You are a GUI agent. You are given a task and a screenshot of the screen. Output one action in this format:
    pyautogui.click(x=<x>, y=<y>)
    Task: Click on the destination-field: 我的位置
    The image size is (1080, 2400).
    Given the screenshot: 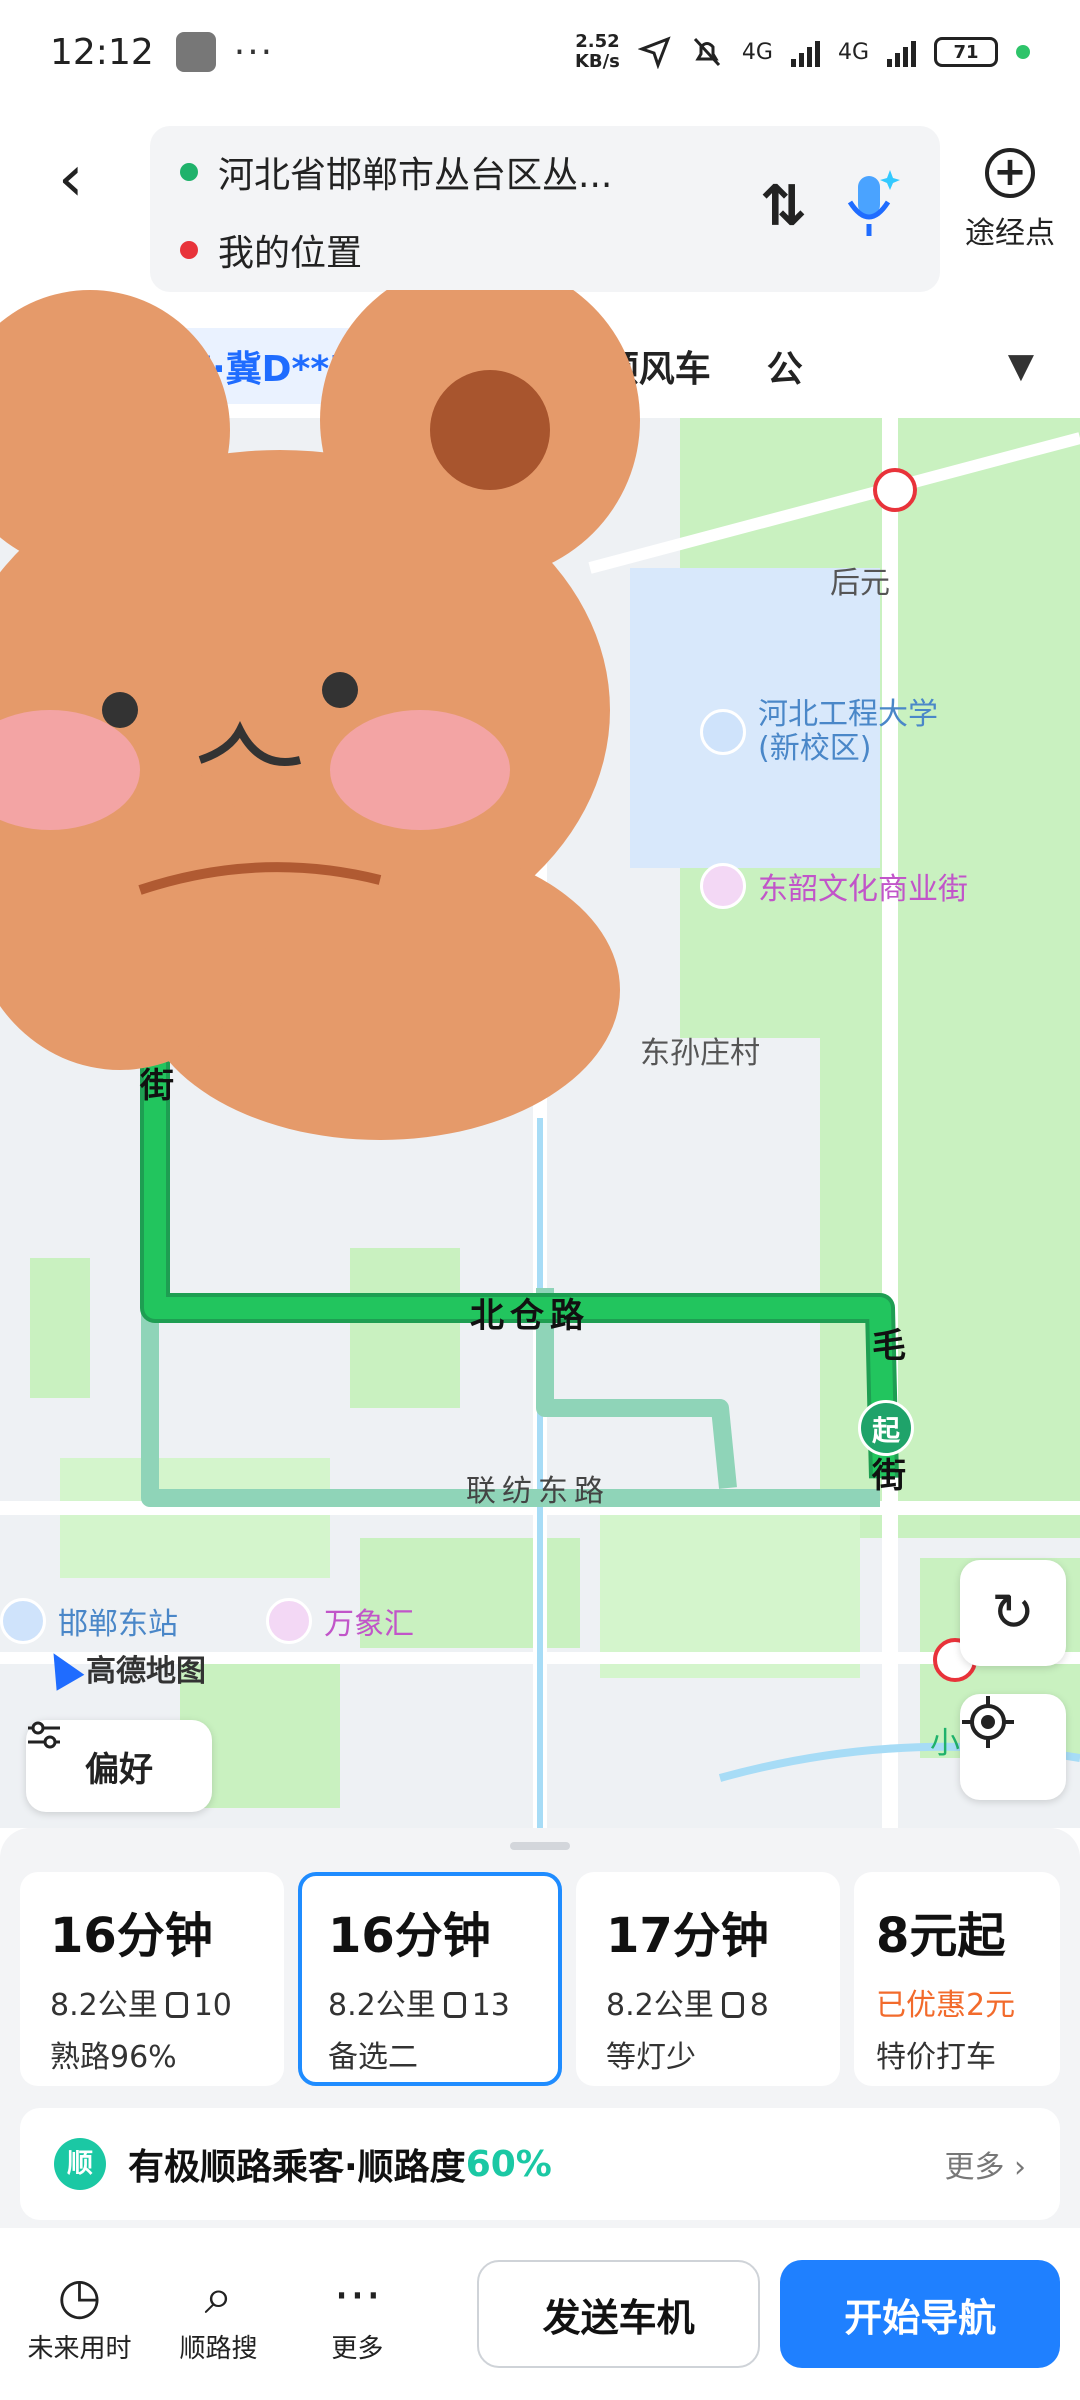 What is the action you would take?
    pyautogui.click(x=271, y=250)
    